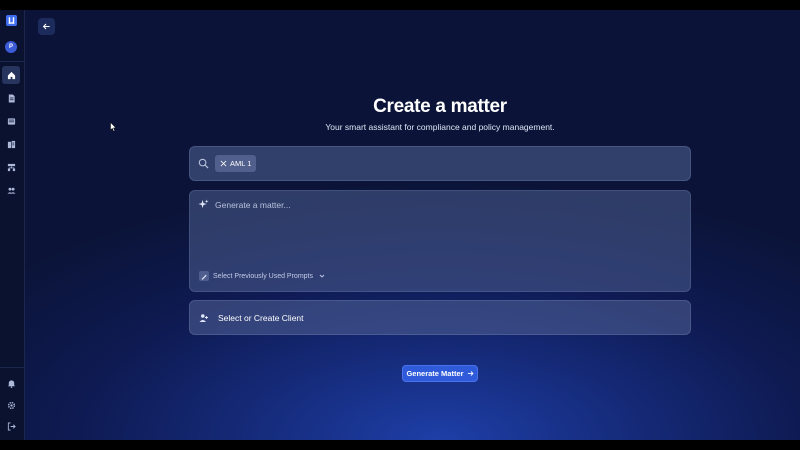 This screenshot has width=800, height=450. I want to click on previous-prompts-label: Select Previously Used Prompts, so click(263, 276).